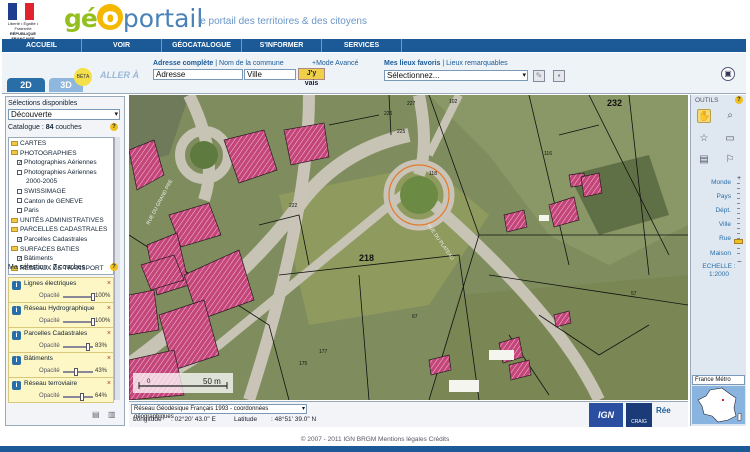  I want to click on lieux-remarquables-link: Lieux remarquables, so click(476, 63).